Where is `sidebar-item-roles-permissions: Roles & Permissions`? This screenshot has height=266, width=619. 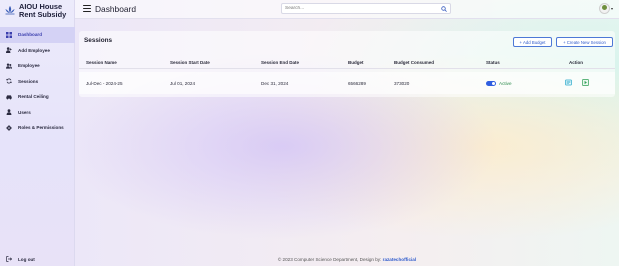
sidebar-item-roles-permissions: Roles & Permissions is located at coordinates (37, 128).